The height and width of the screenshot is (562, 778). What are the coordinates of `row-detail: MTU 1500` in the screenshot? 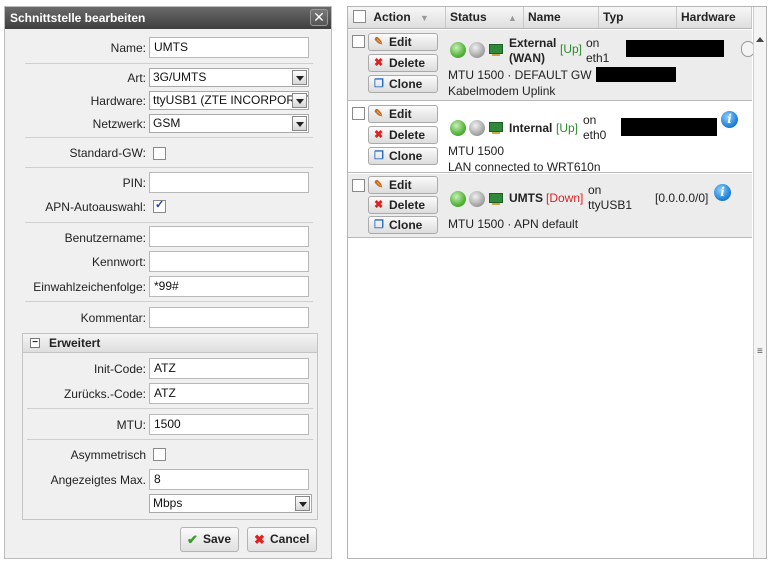 It's located at (476, 151).